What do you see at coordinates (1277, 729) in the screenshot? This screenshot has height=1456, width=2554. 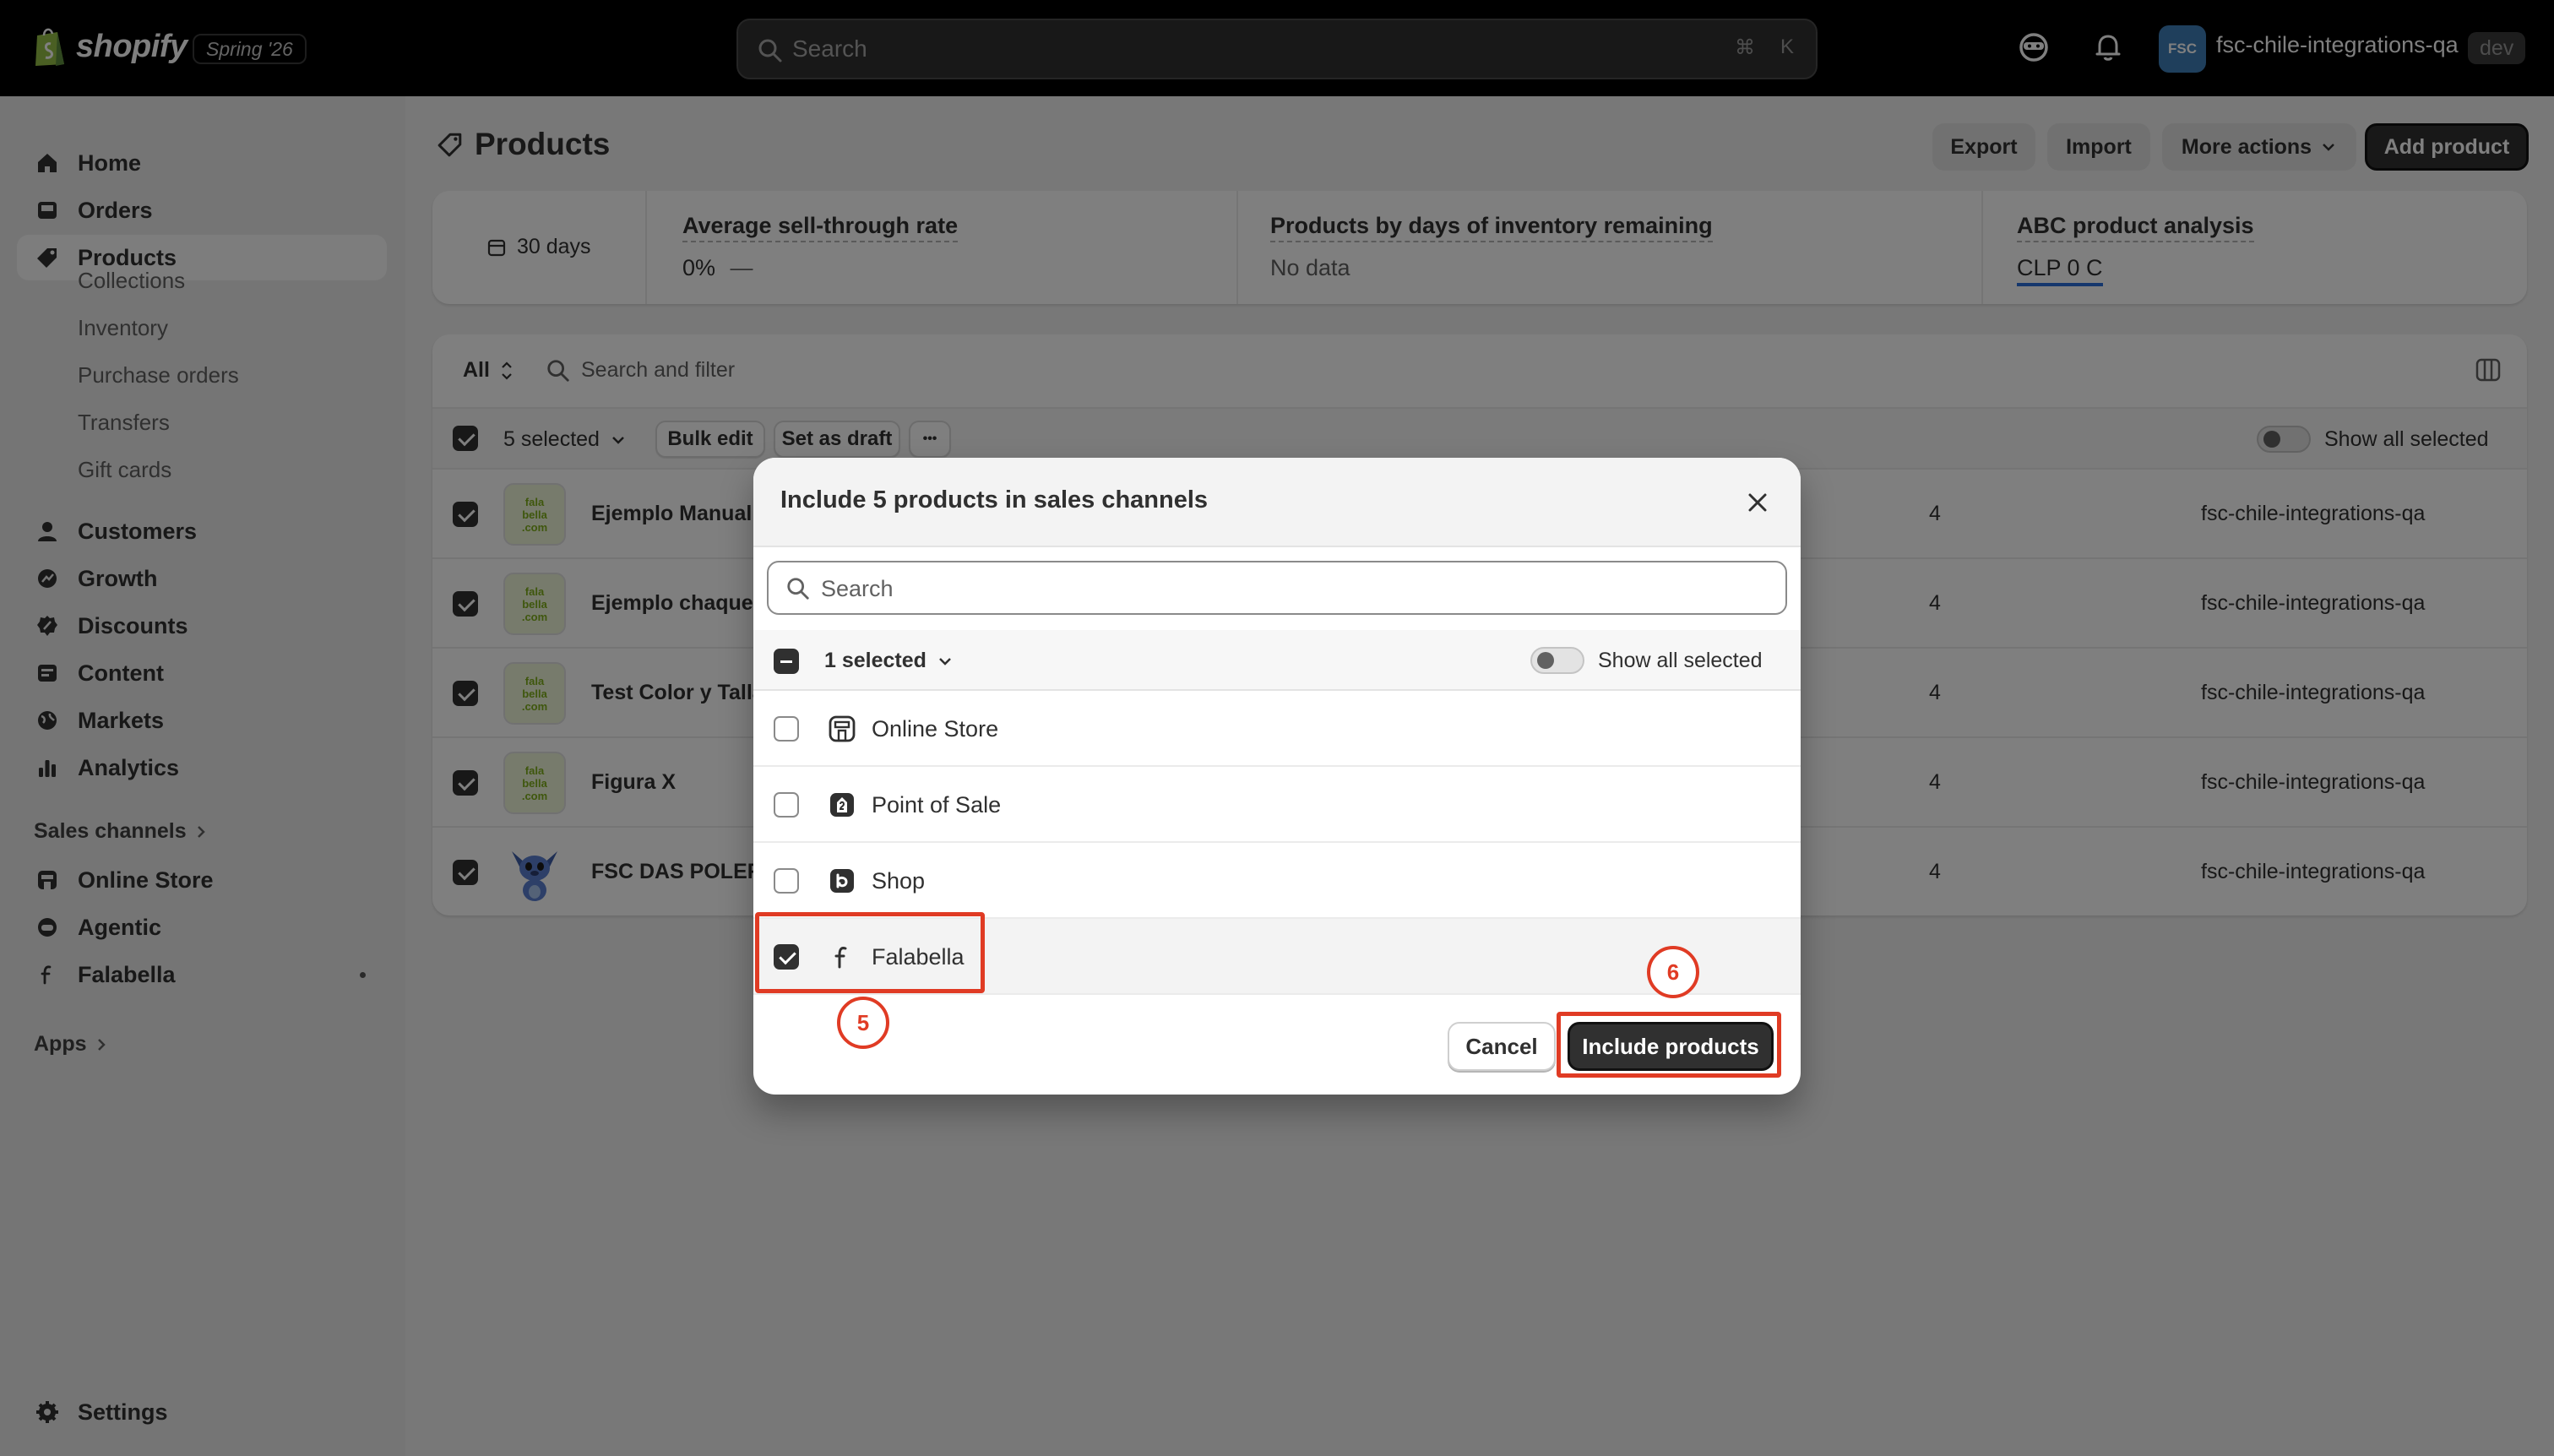 I see `channel-row-online-store: Online Store` at bounding box center [1277, 729].